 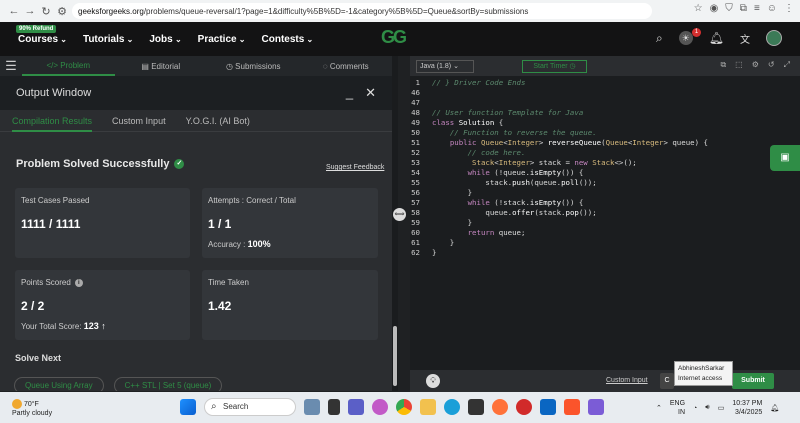 I want to click on submit-button: Submit, so click(x=753, y=381).